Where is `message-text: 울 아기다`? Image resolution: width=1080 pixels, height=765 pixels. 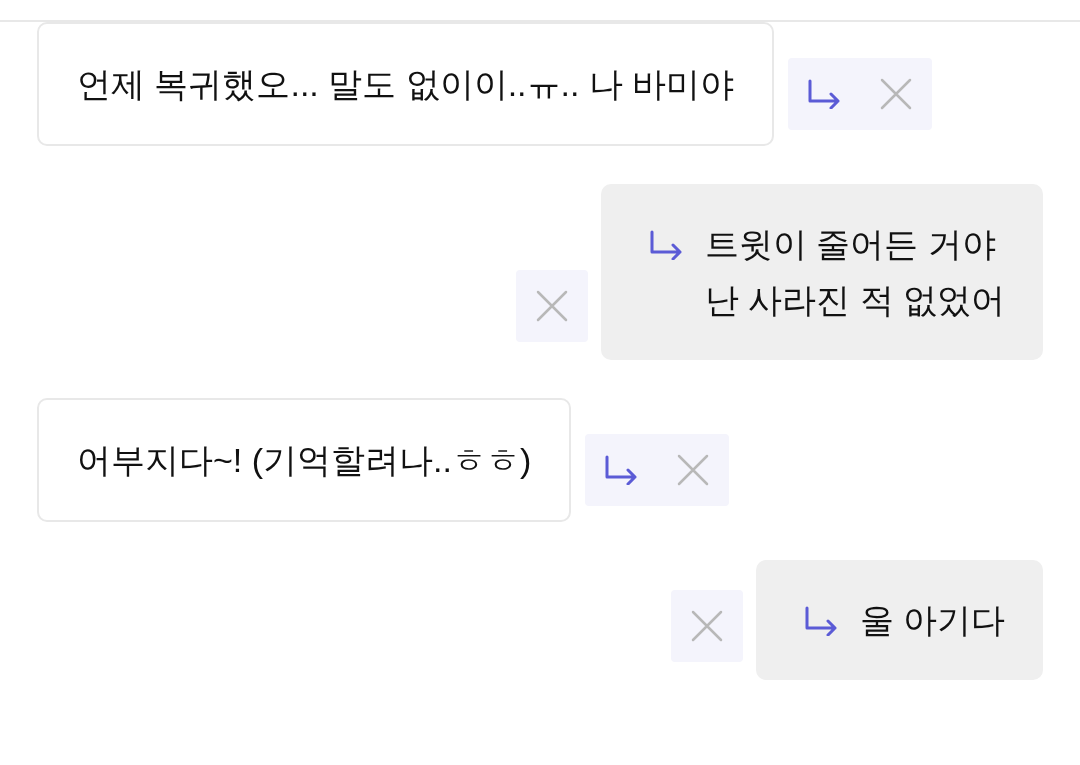
message-text: 울 아기다 is located at coordinates (932, 620).